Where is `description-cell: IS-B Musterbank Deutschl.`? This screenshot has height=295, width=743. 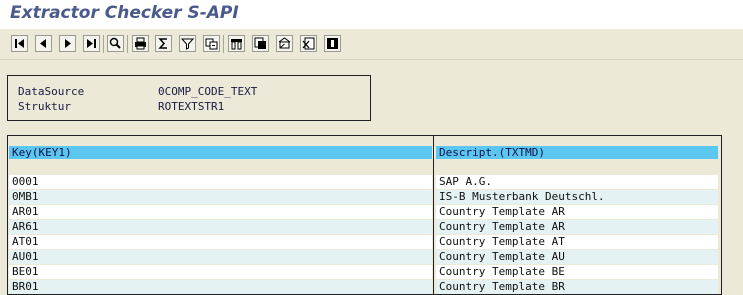
description-cell: IS-B Musterbank Deutschl. is located at coordinates (577, 197).